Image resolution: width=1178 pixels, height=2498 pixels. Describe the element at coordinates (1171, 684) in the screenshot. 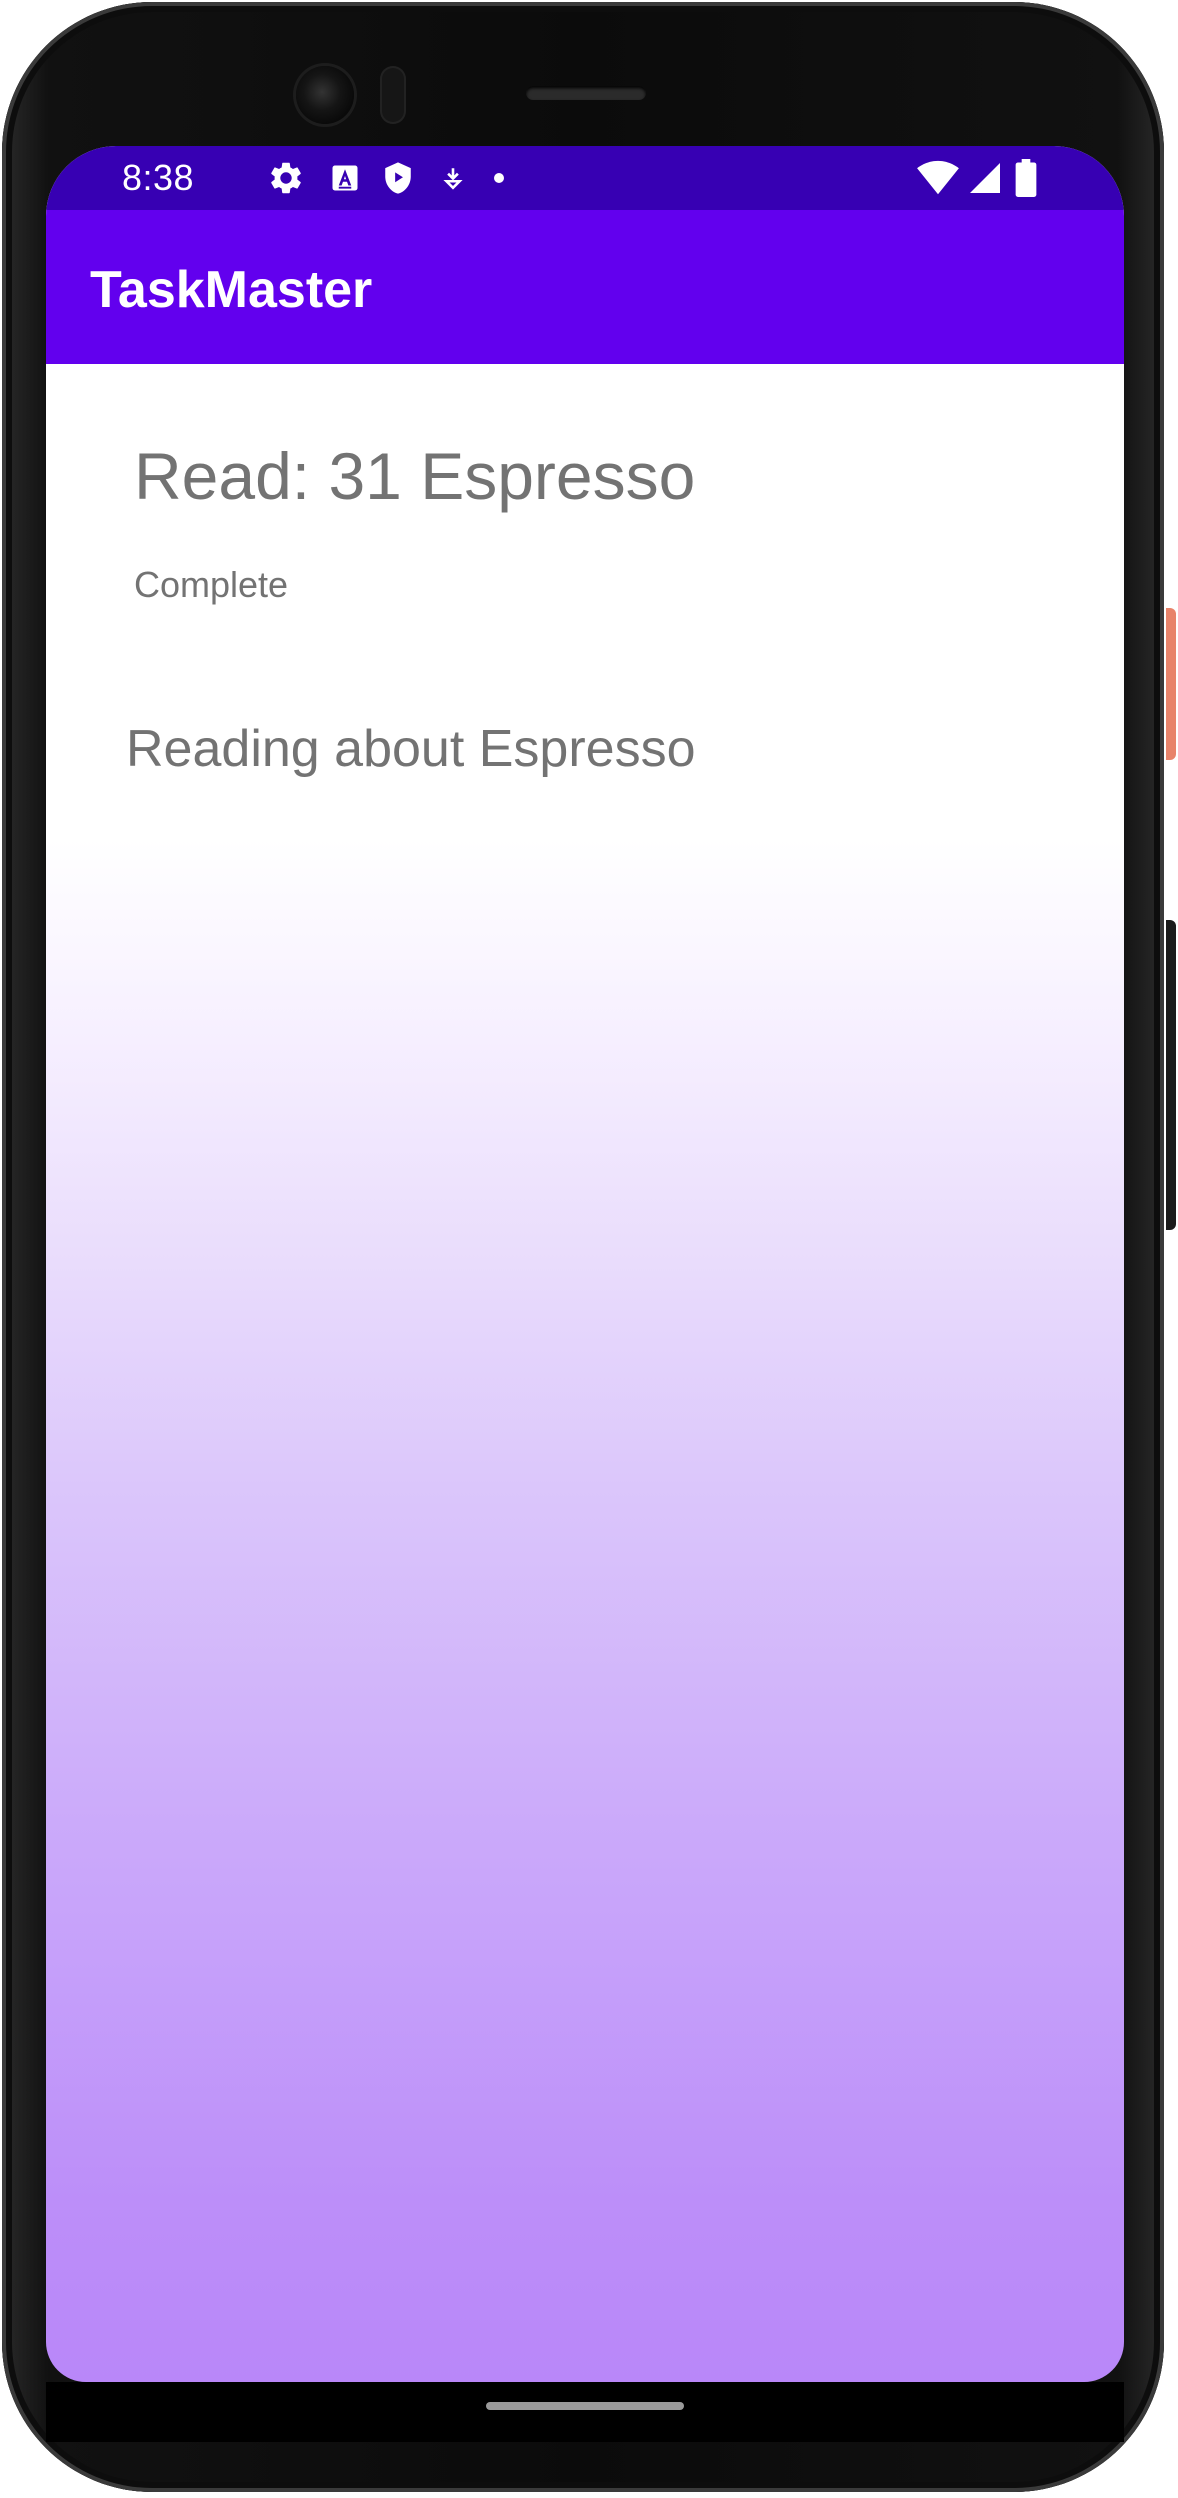

I see `power-button` at that location.